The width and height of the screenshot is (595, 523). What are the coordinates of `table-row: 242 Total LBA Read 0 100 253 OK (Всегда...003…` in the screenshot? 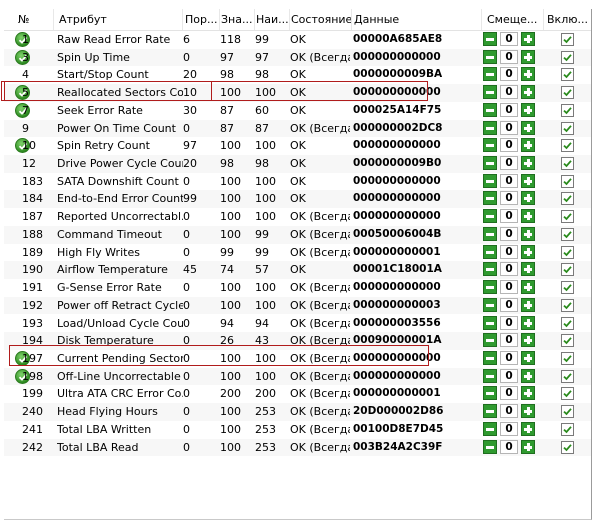 It's located at (297, 447).